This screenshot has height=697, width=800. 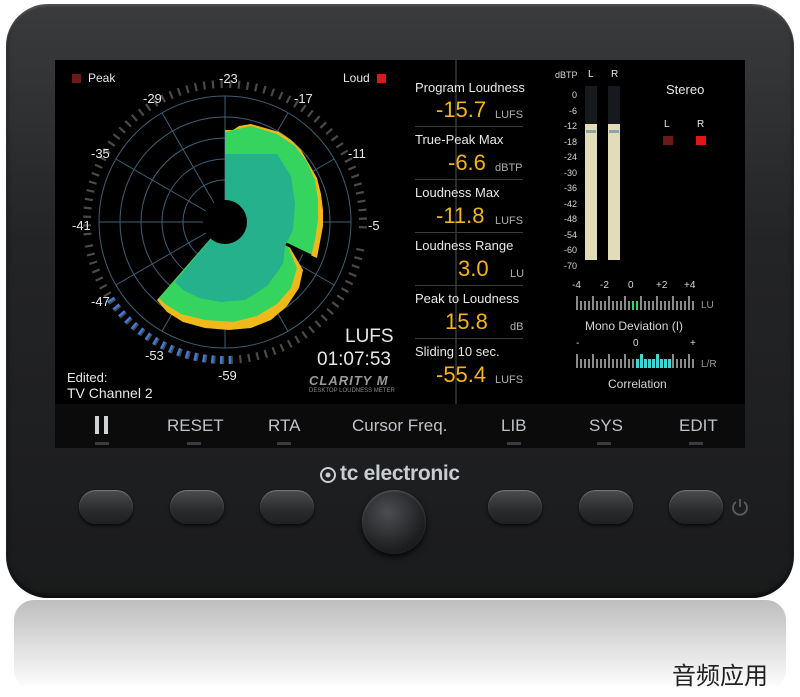 I want to click on softkey-lib: LIB, so click(x=514, y=426).